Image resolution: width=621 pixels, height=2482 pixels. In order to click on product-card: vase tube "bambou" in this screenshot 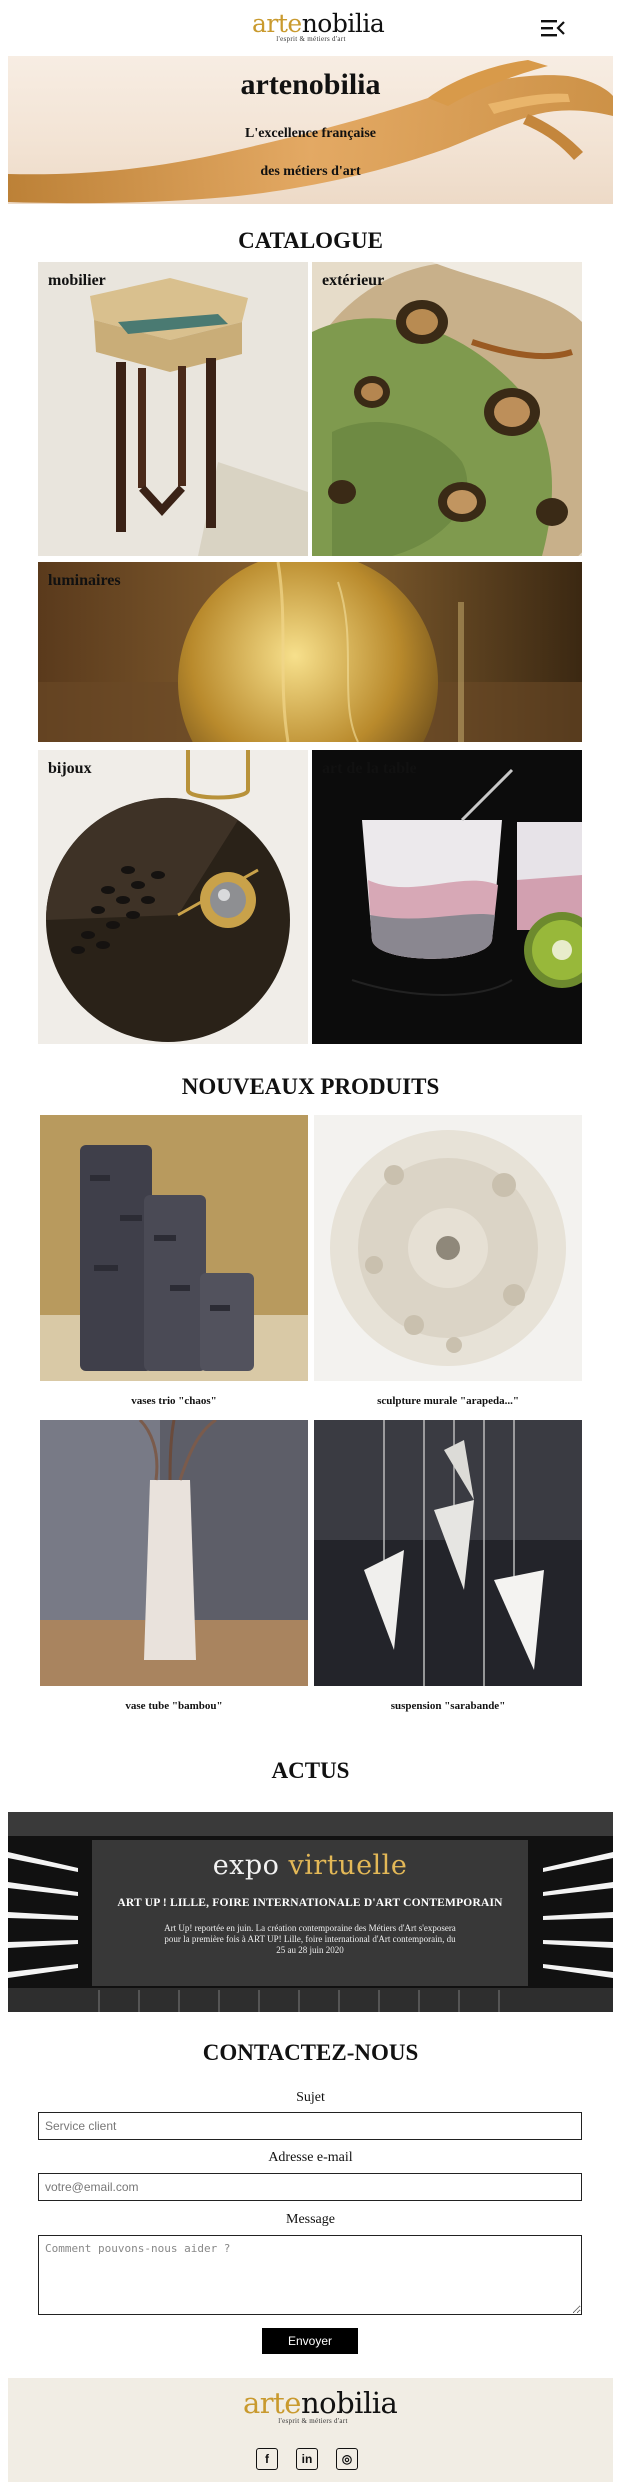, I will do `click(174, 1566)`.